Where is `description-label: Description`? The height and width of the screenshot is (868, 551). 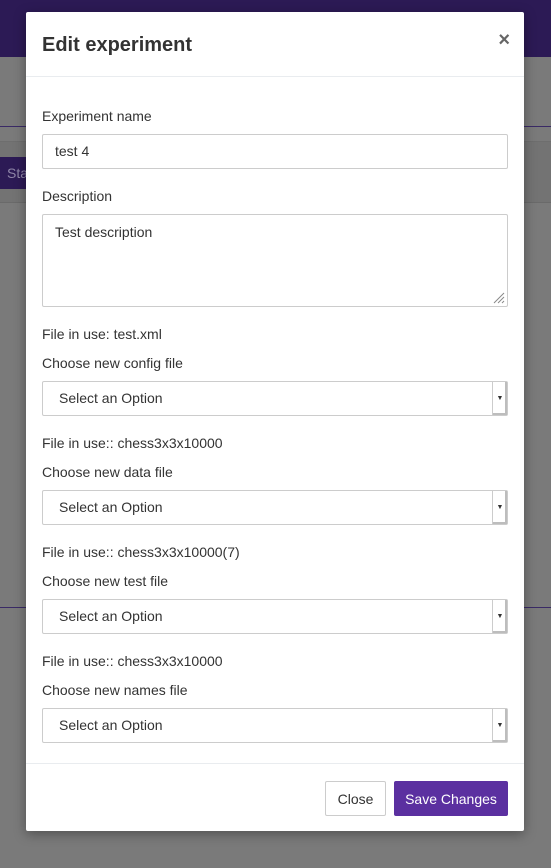 description-label: Description is located at coordinates (77, 196).